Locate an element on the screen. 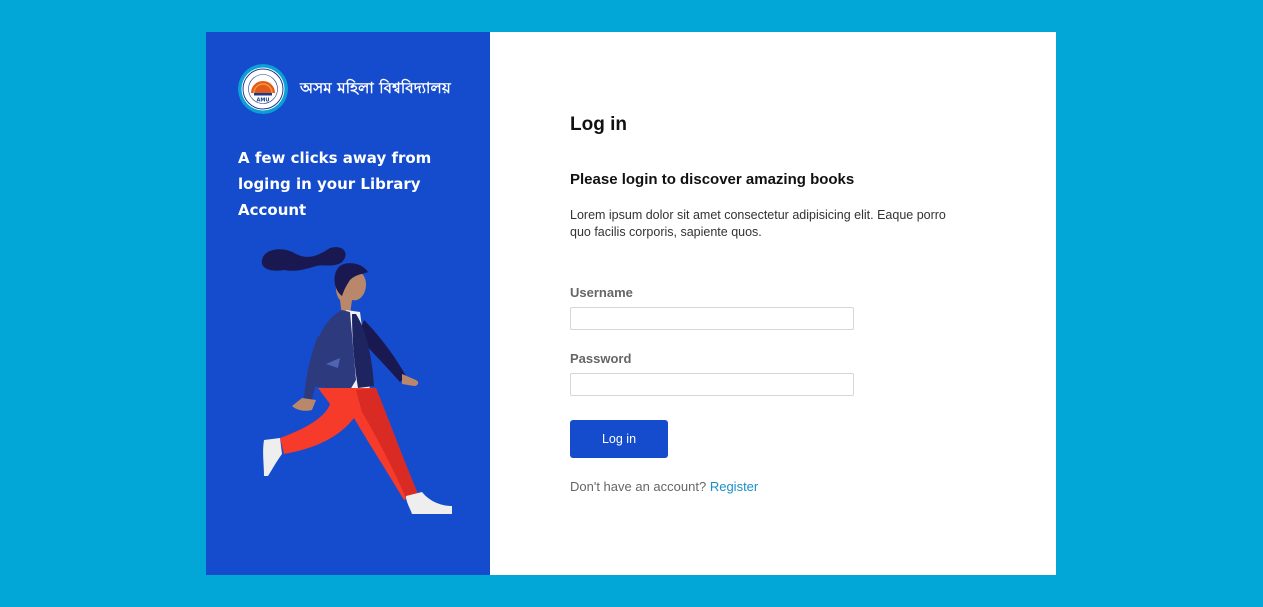 The height and width of the screenshot is (607, 1263). register-prompt: Don't have an account? is located at coordinates (638, 486).